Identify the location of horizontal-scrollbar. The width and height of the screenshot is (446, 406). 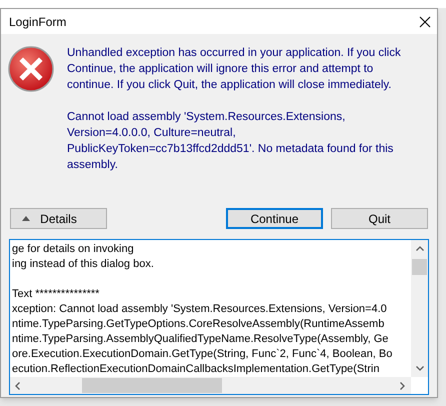
(210, 385).